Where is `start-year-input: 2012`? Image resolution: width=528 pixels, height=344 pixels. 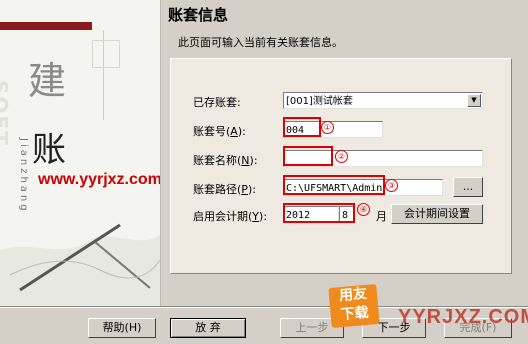 start-year-input: 2012 is located at coordinates (311, 214).